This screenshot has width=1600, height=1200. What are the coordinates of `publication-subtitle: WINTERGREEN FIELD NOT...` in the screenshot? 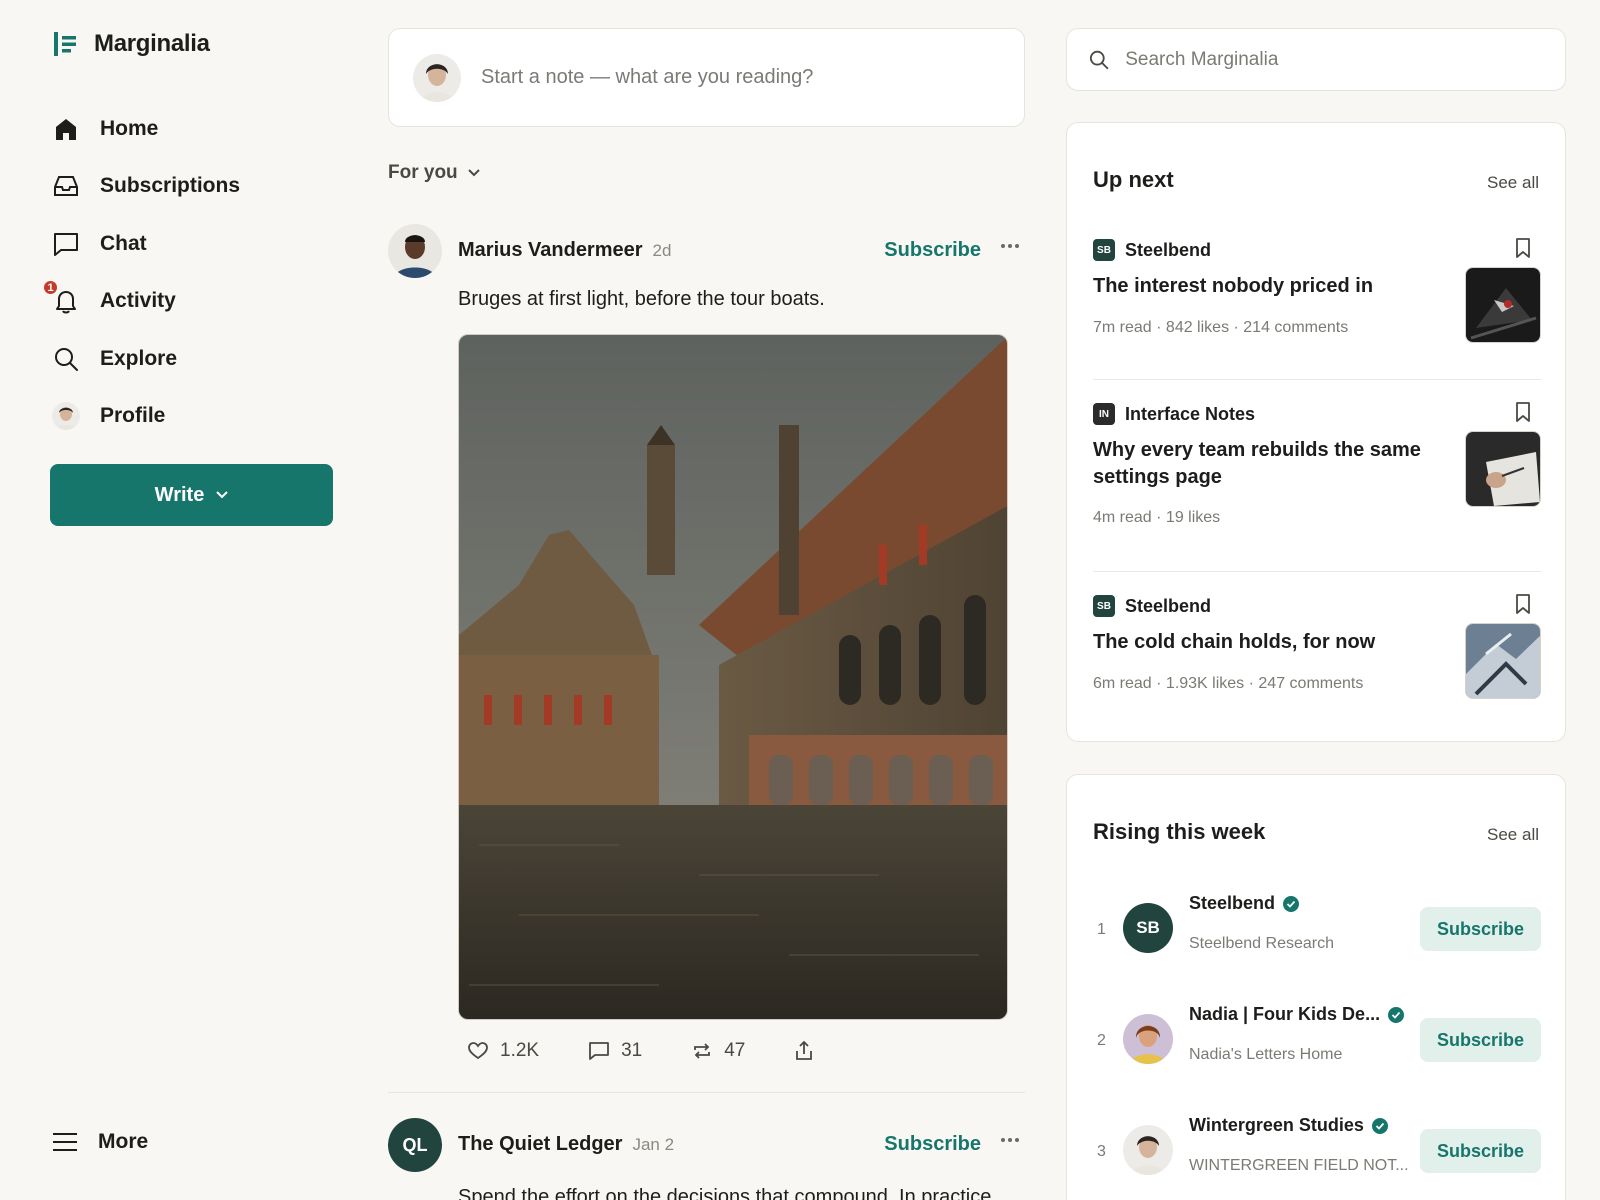 It's located at (1299, 1165).